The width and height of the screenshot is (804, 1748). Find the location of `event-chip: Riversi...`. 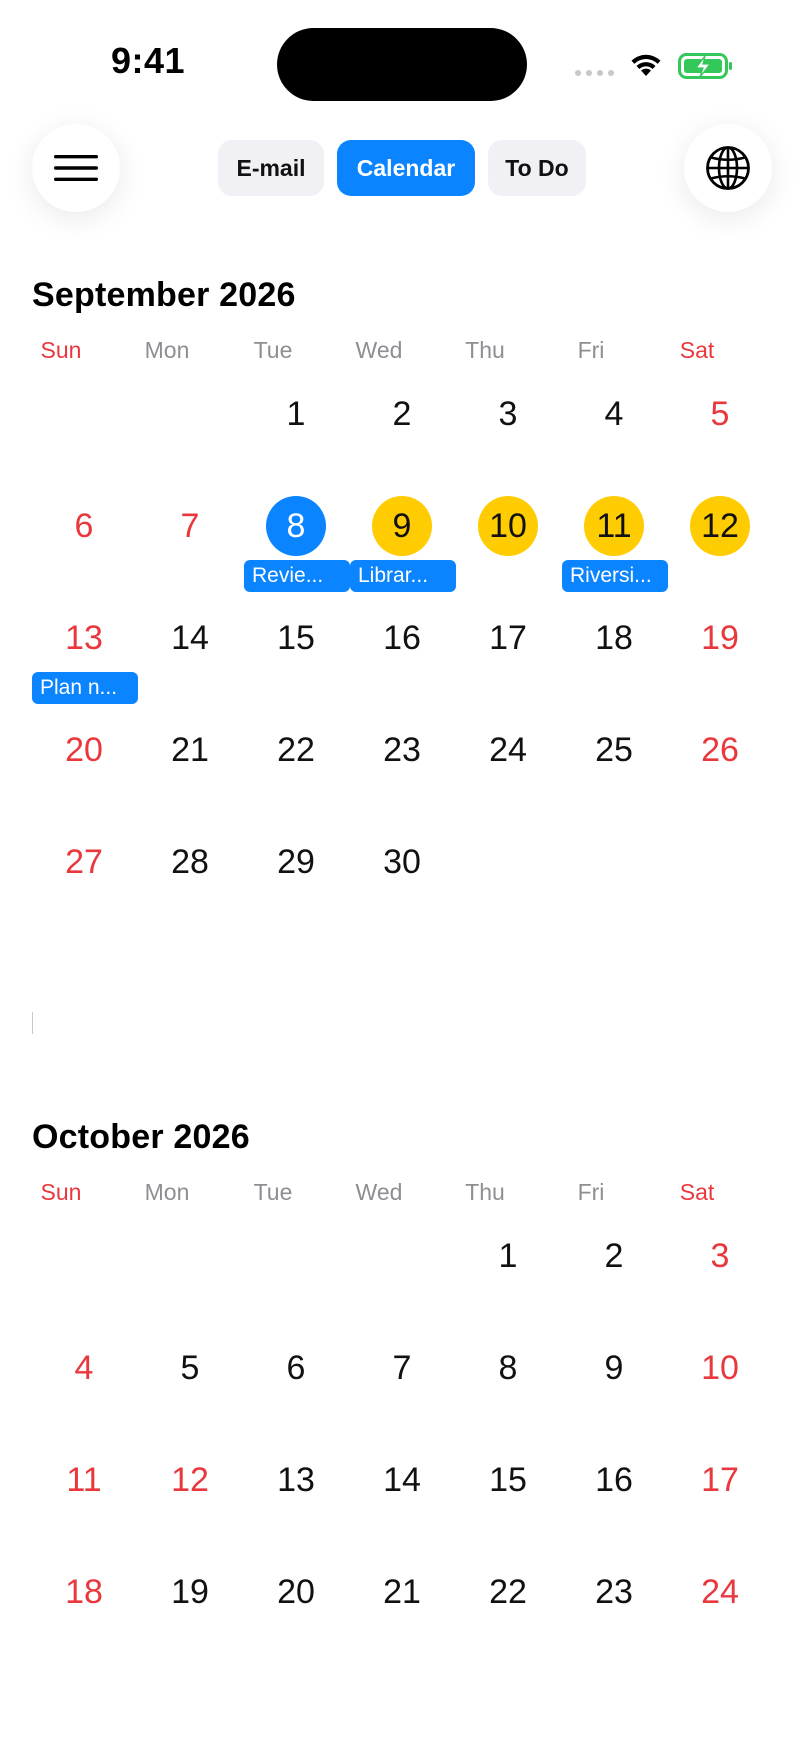

event-chip: Riversi... is located at coordinates (615, 576).